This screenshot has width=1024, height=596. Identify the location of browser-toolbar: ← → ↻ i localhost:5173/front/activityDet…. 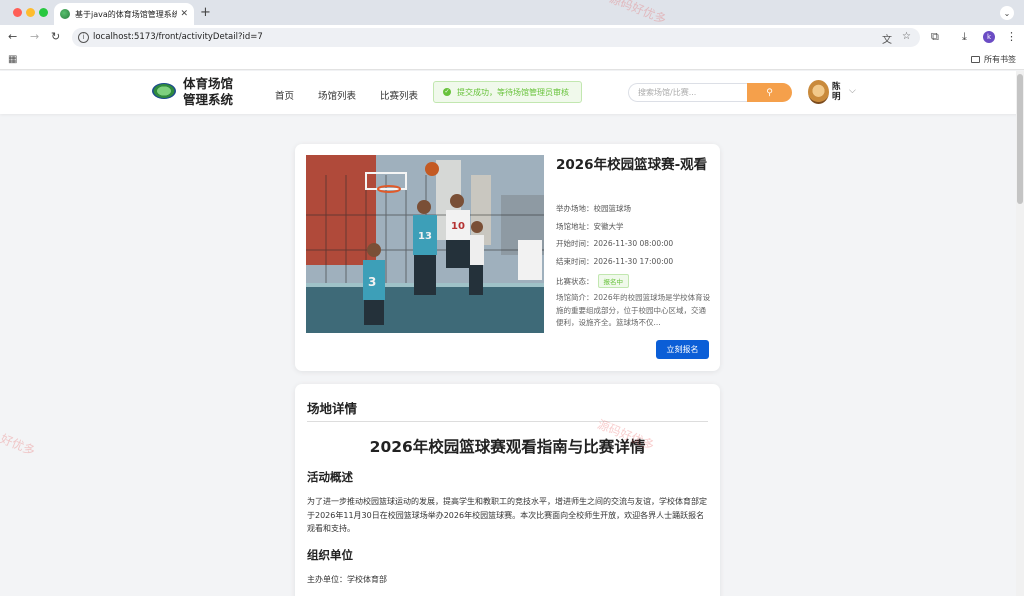
(512, 37).